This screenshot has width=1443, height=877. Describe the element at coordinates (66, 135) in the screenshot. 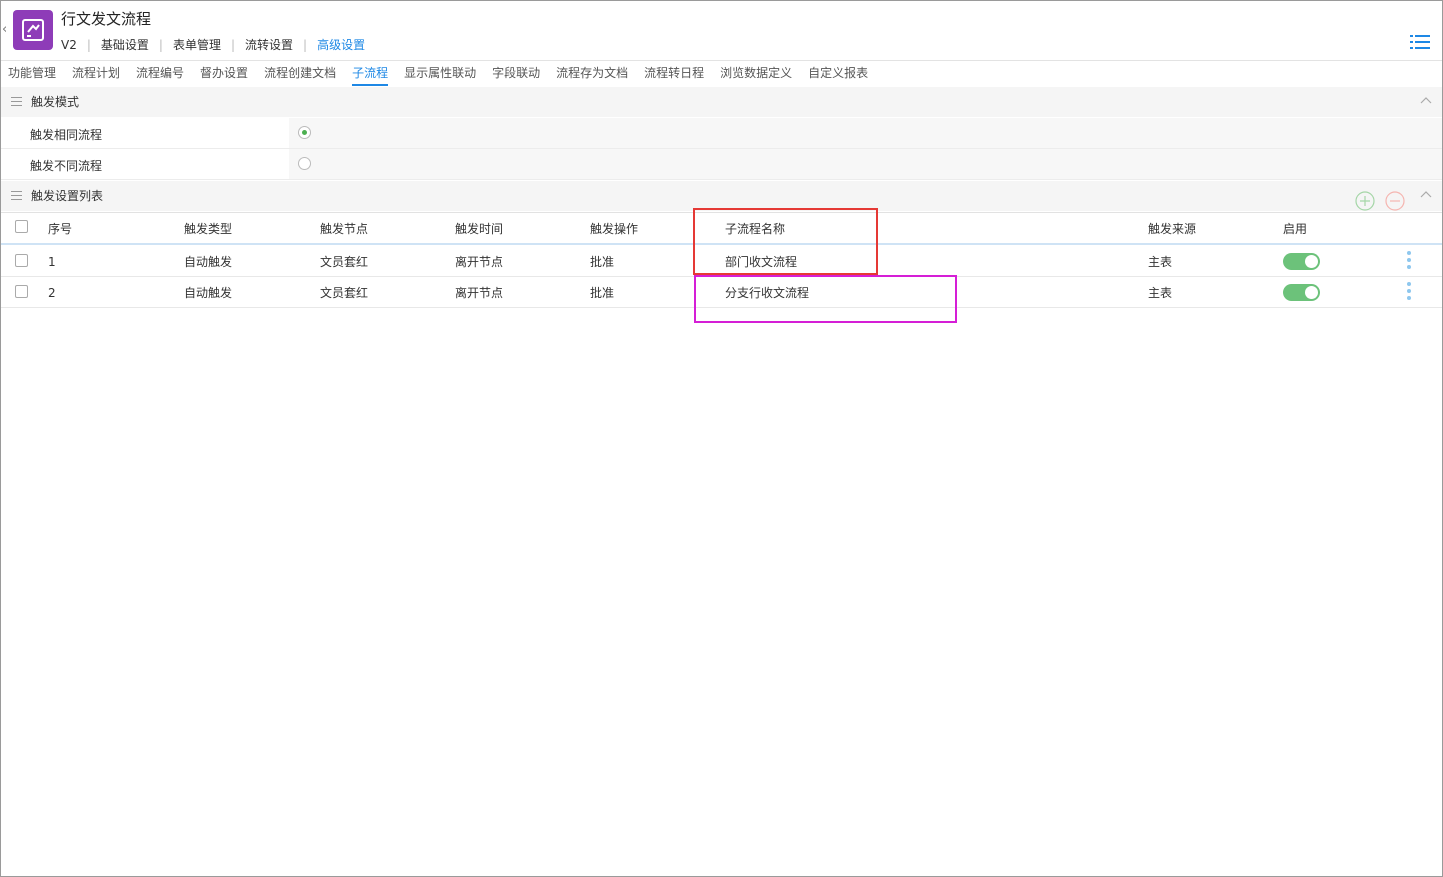

I see `trigger-option-label: 触发相同流程` at that location.